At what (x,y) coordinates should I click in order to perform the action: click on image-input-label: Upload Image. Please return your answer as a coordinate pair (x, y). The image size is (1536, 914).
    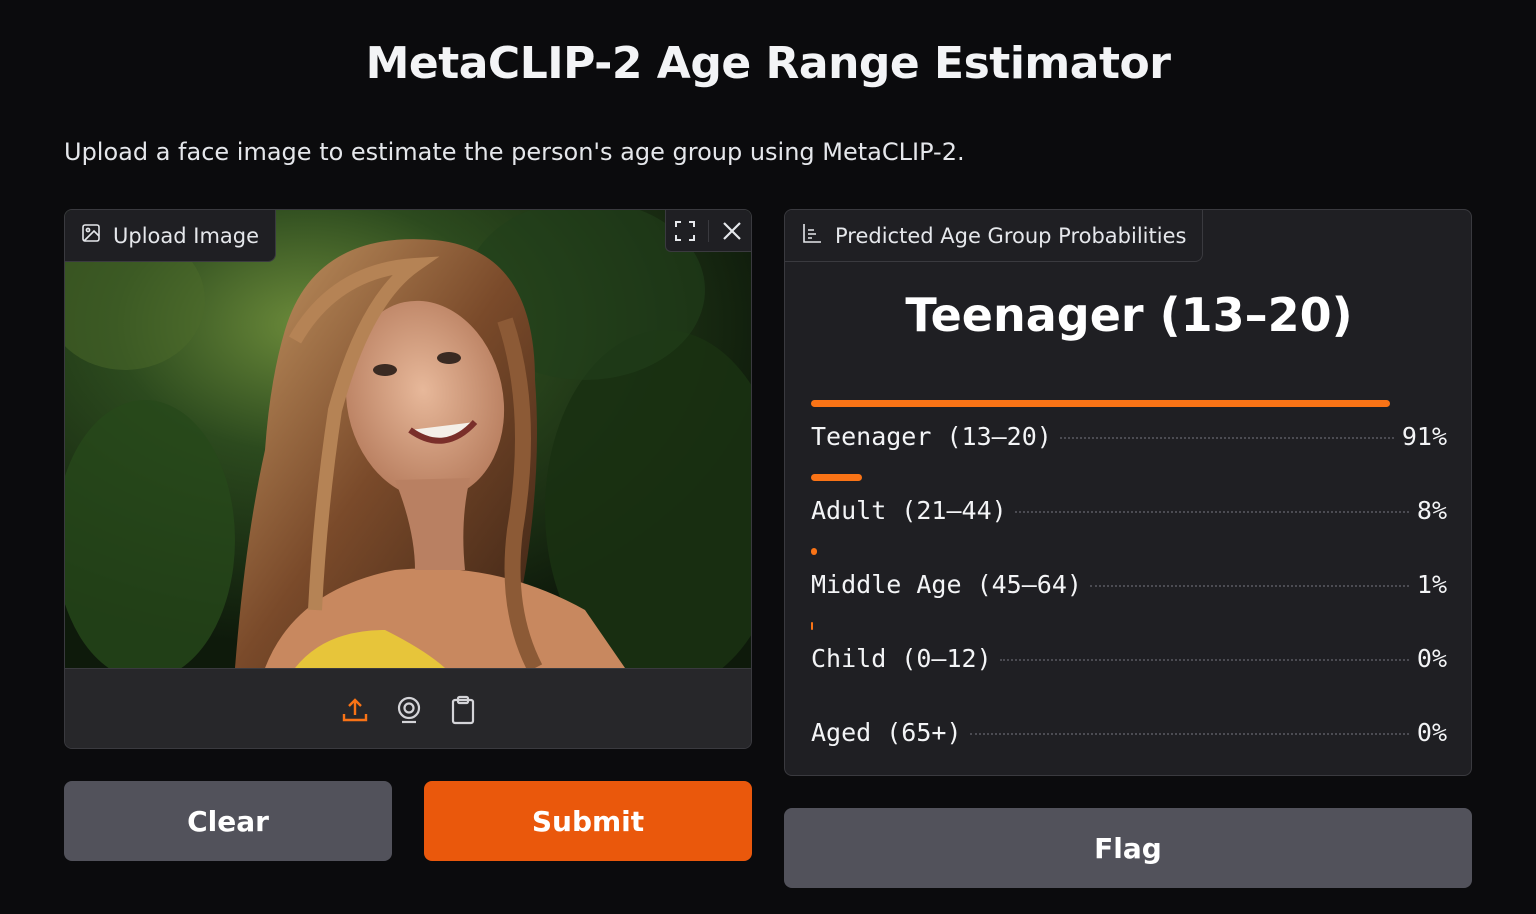
    Looking at the image, I should click on (186, 235).